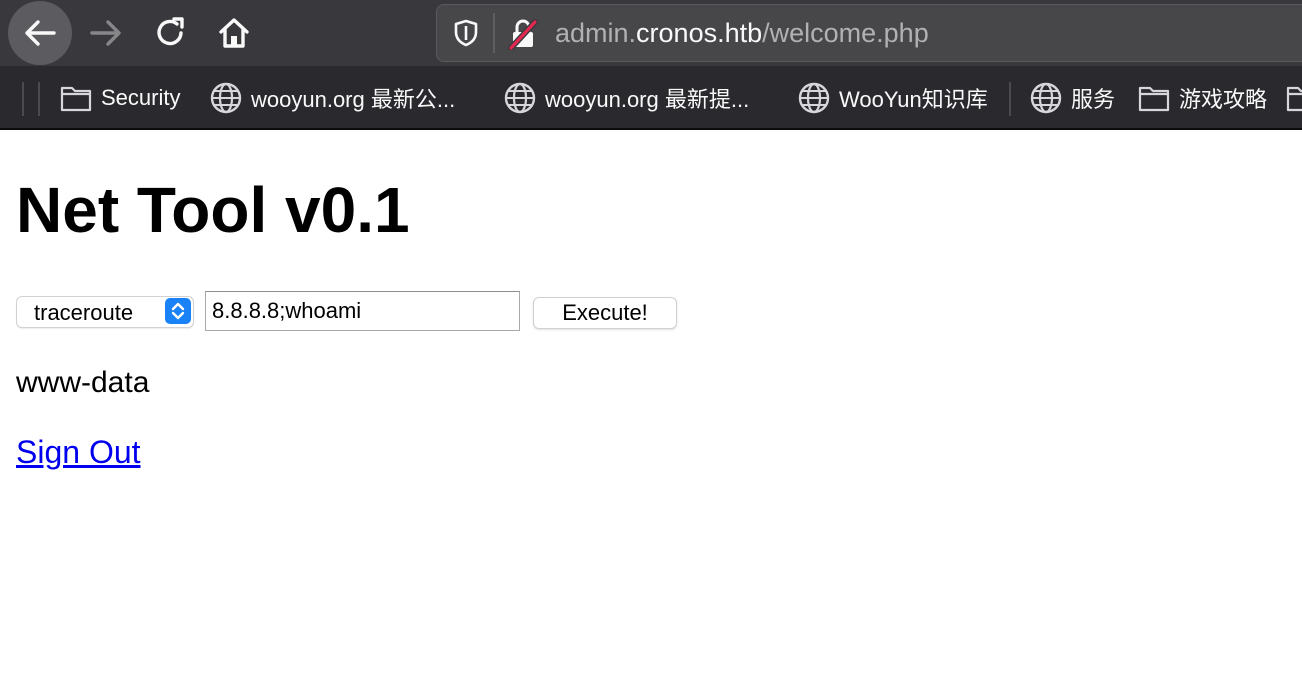 The height and width of the screenshot is (692, 1302). What do you see at coordinates (78, 452) in the screenshot?
I see `sign-out-link: Sign Out` at bounding box center [78, 452].